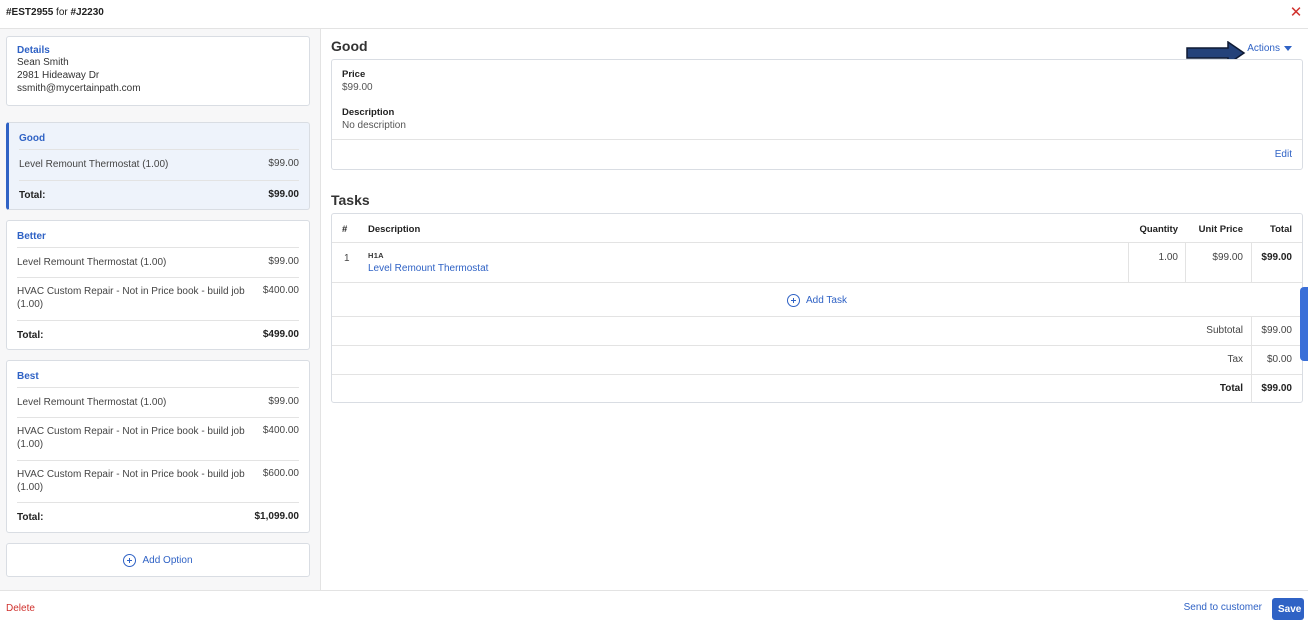  What do you see at coordinates (1168, 257) in the screenshot?
I see `task-quantity: 1.00` at bounding box center [1168, 257].